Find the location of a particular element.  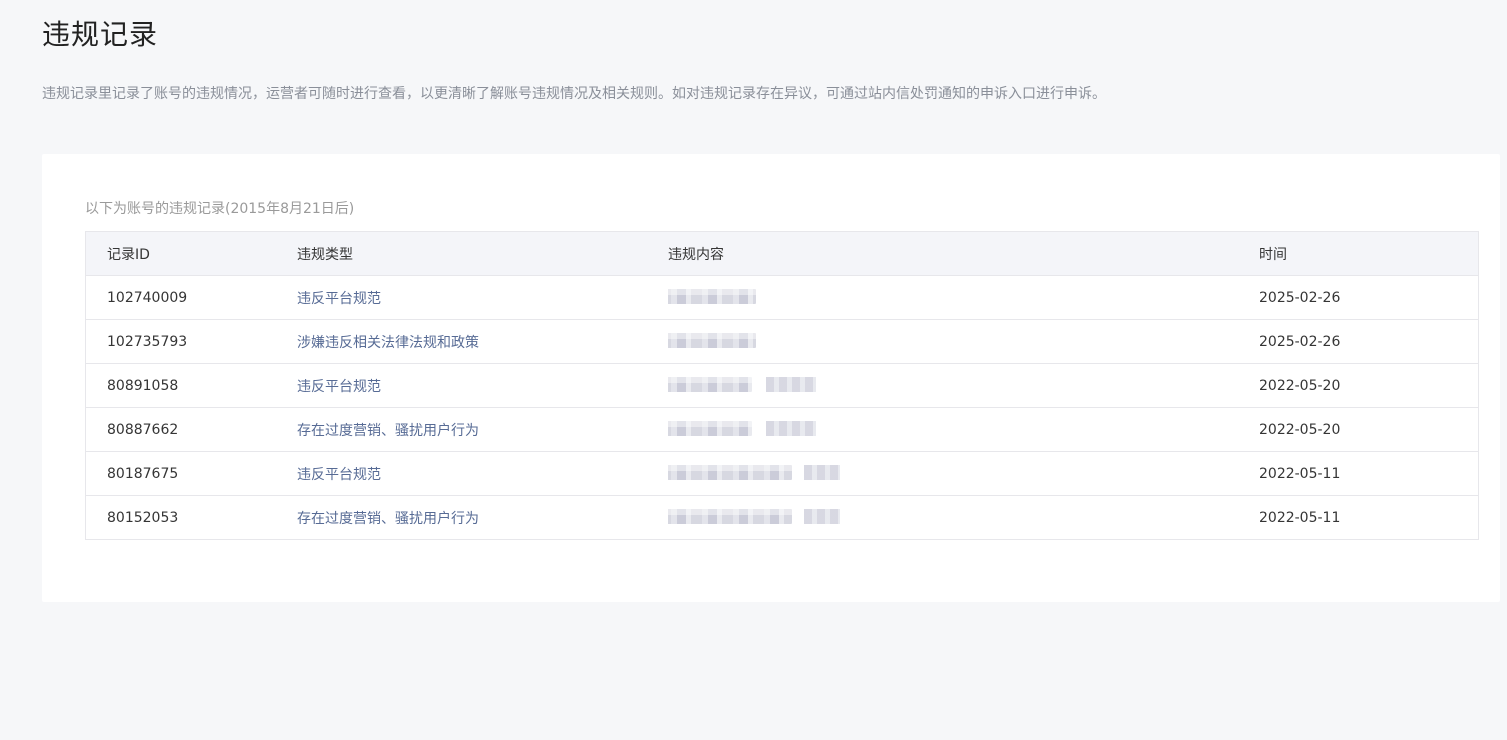

record-id: 102735793 is located at coordinates (191, 341).